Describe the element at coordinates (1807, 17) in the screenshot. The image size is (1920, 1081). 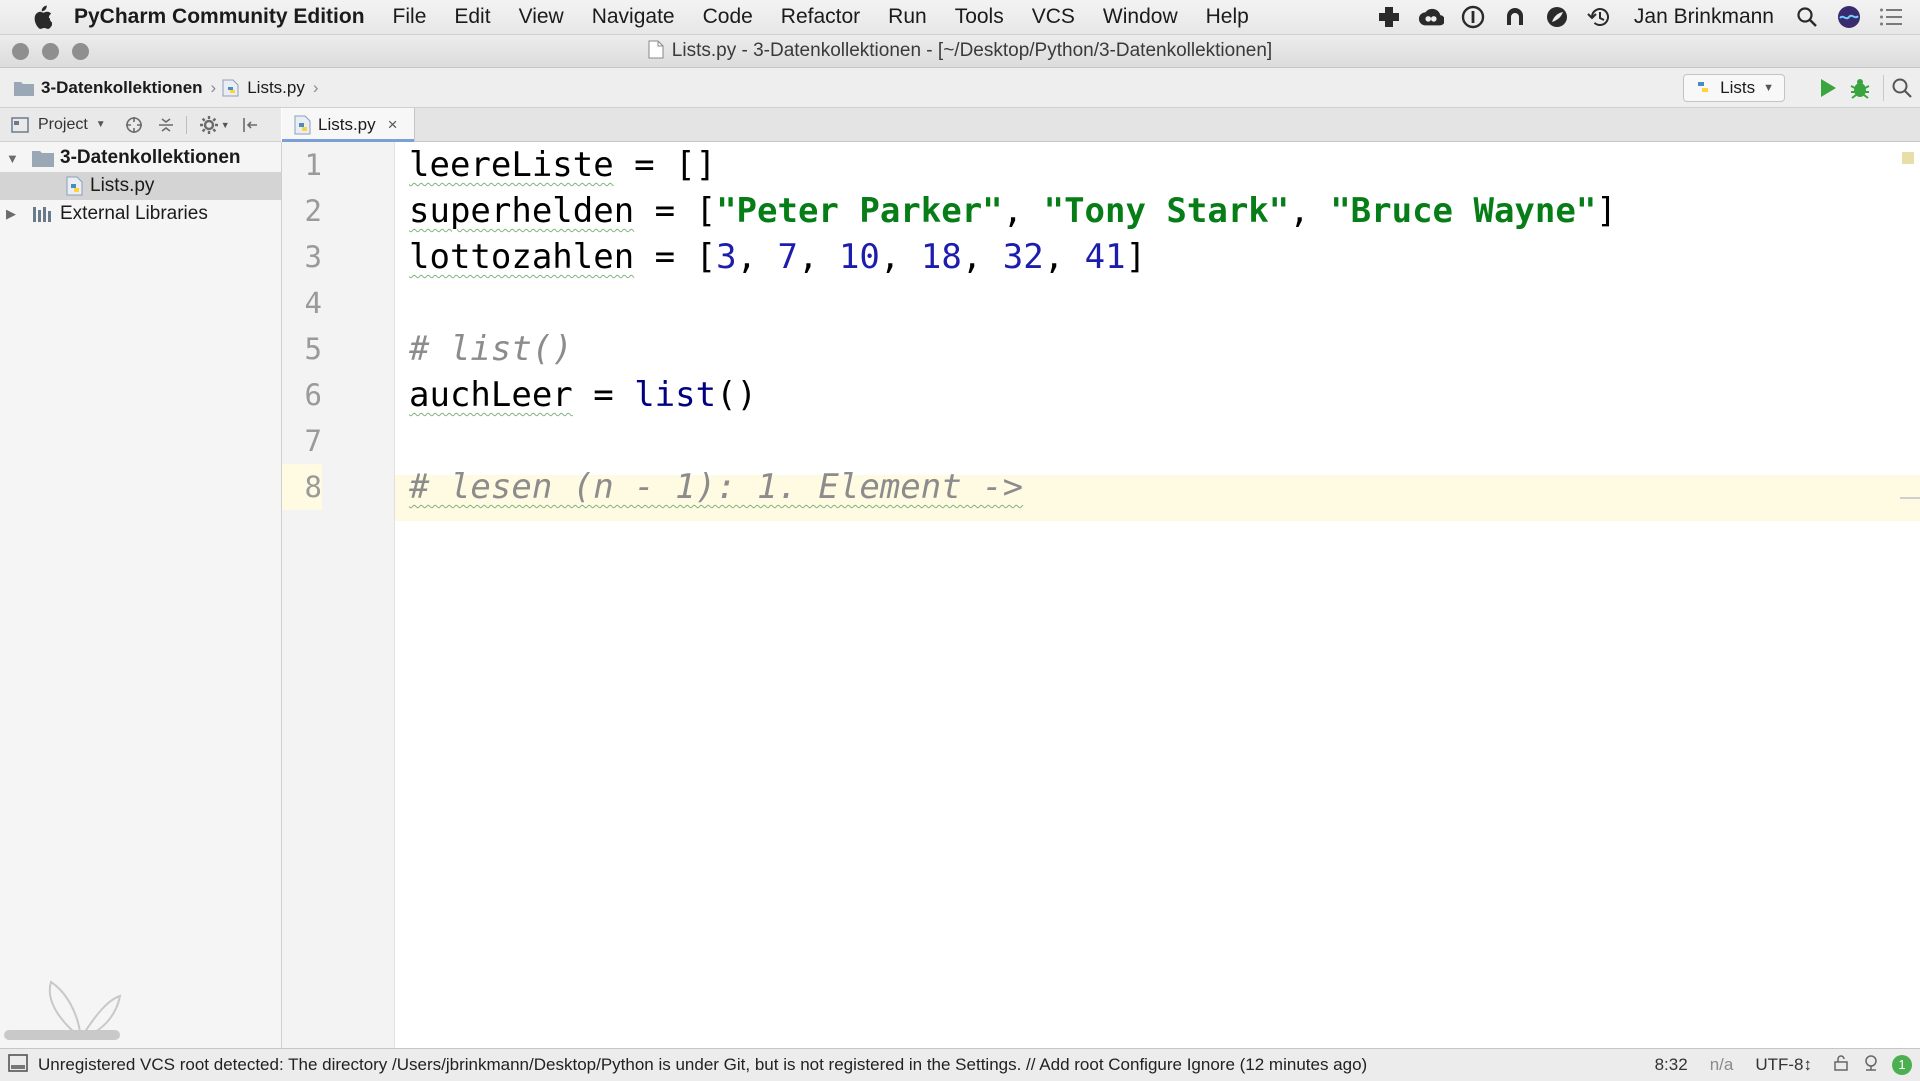
I see `spotlight-search-icon` at that location.